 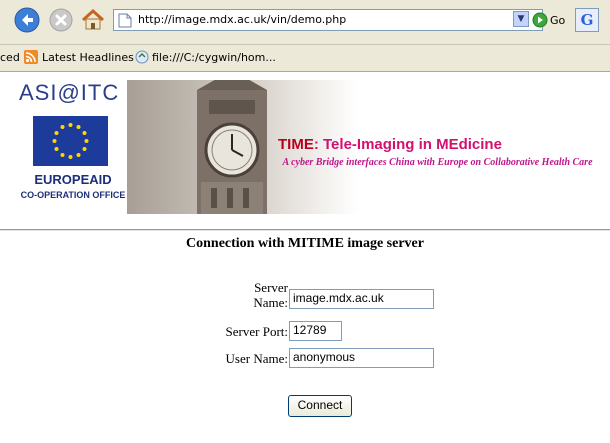 I want to click on banner-title: TIME: Tele-Imaging in MEdicine, so click(x=390, y=144).